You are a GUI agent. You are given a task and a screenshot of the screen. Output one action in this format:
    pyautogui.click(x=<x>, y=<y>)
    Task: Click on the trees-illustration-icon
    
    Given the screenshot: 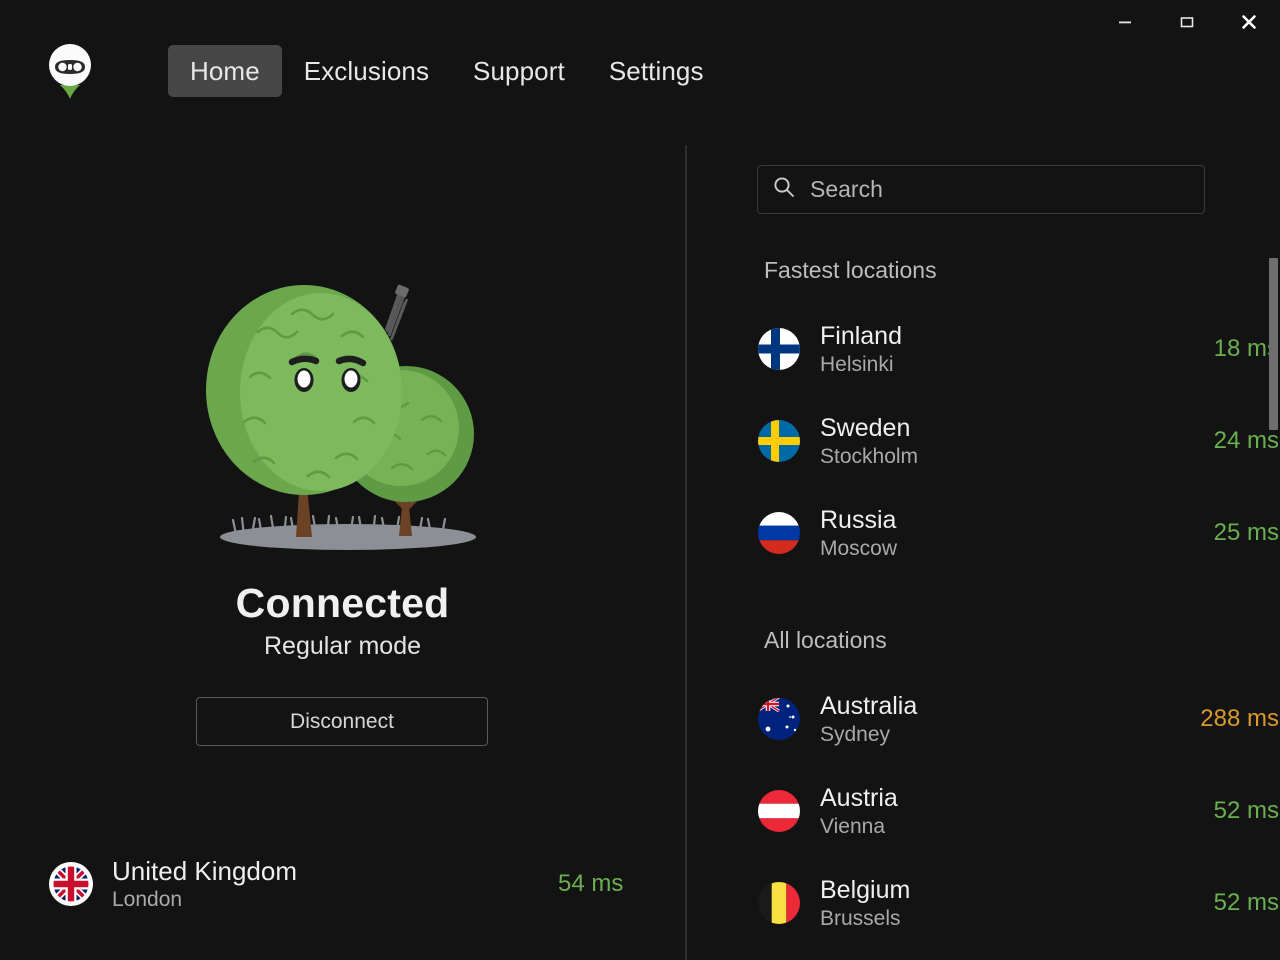 What is the action you would take?
    pyautogui.click(x=341, y=417)
    